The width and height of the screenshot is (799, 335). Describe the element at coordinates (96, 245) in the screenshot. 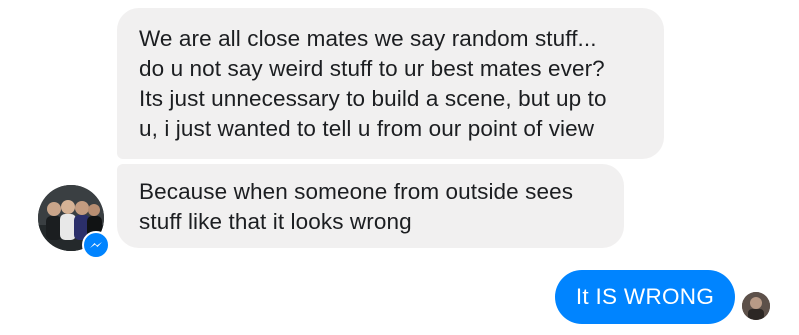

I see `messenger-icon` at that location.